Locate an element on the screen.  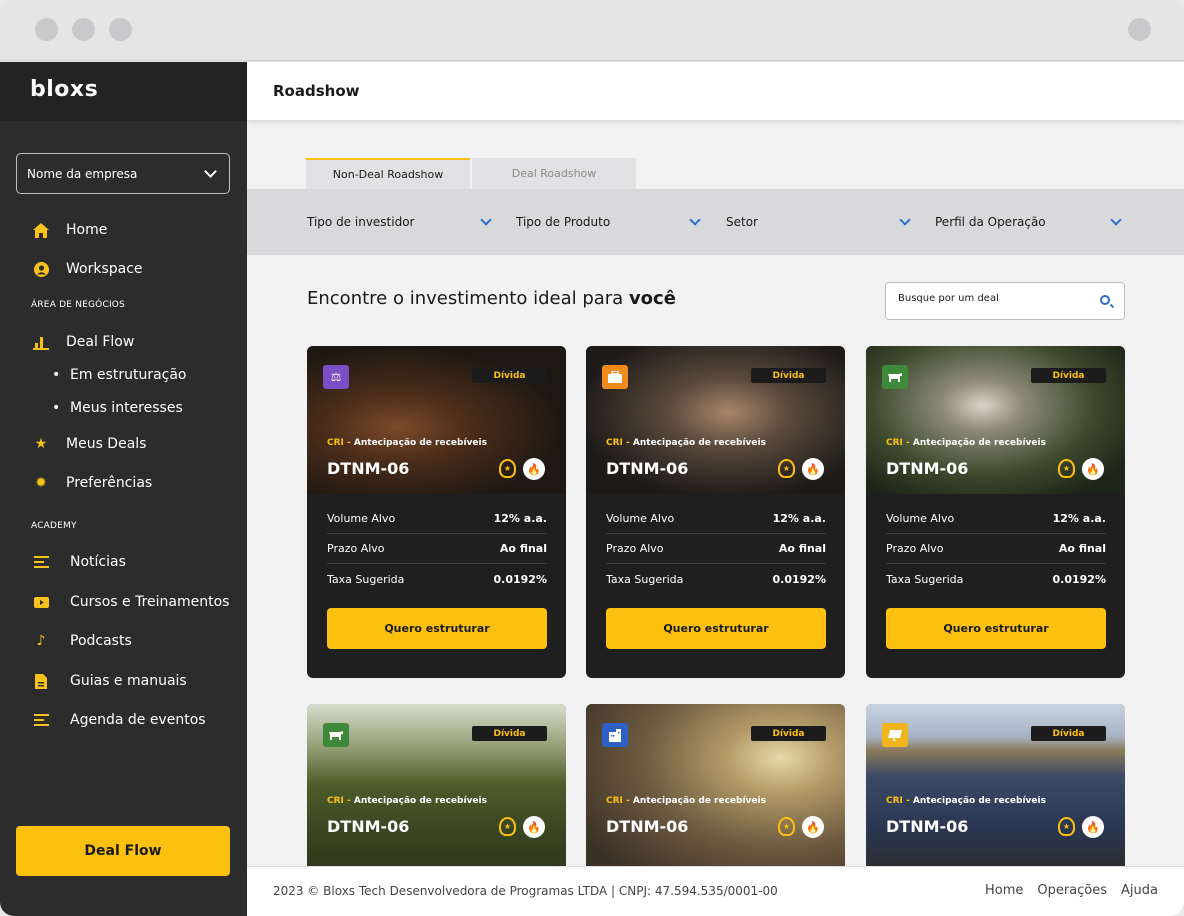
window-minimize-dot is located at coordinates (83, 29).